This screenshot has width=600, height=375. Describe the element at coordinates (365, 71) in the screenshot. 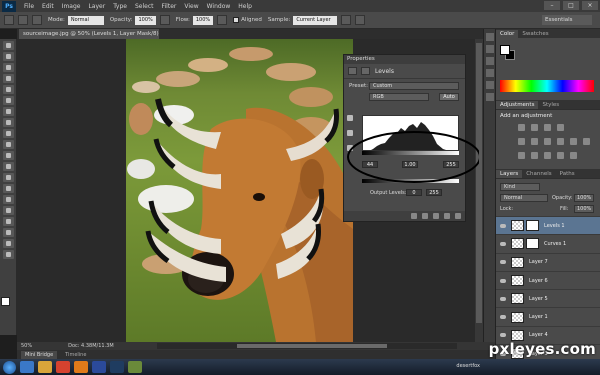

I see `layer-mask-icon` at that location.